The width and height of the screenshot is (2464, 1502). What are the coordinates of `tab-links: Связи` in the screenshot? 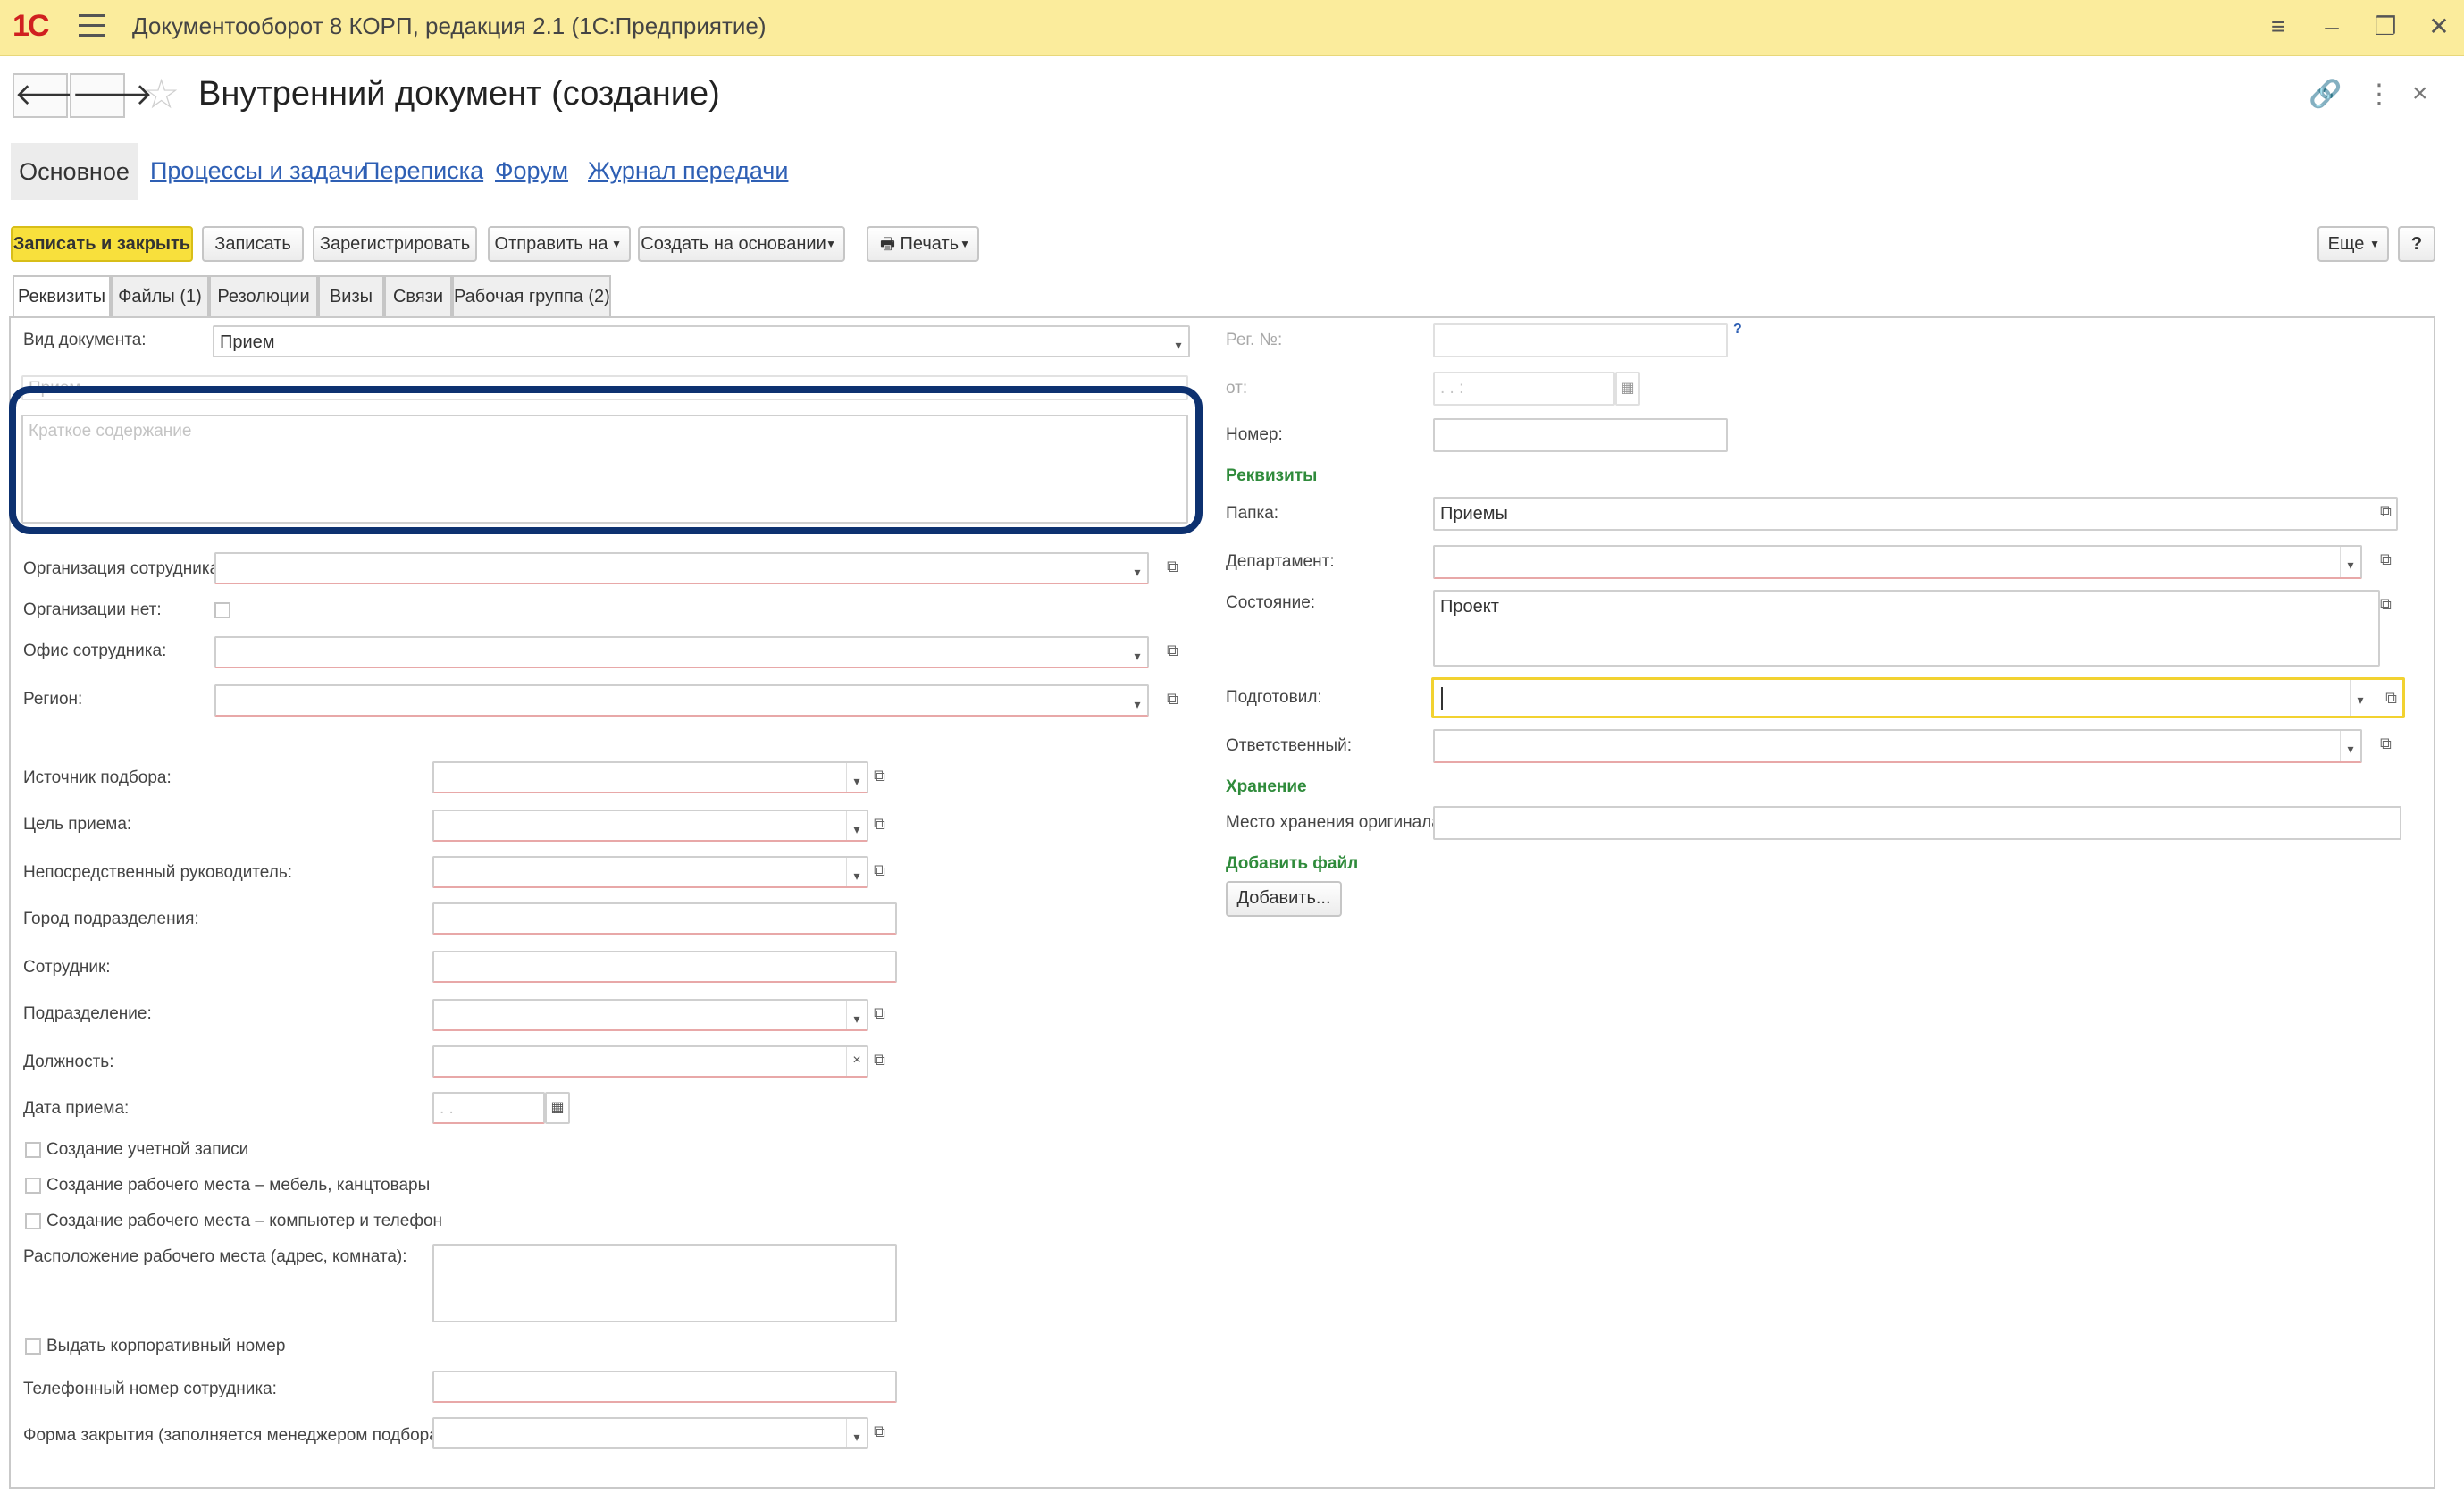 It's located at (418, 295).